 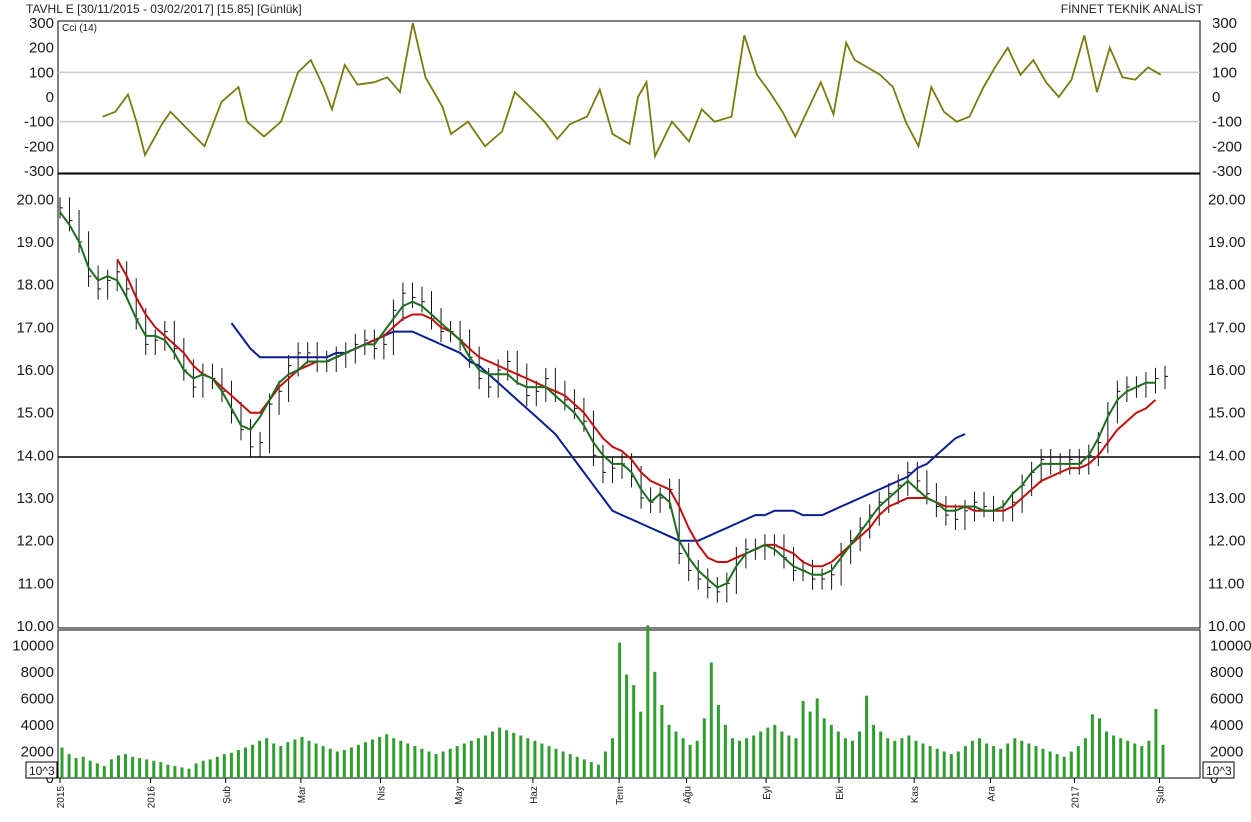 I want to click on x-tick-label: Nis, so click(x=381, y=793).